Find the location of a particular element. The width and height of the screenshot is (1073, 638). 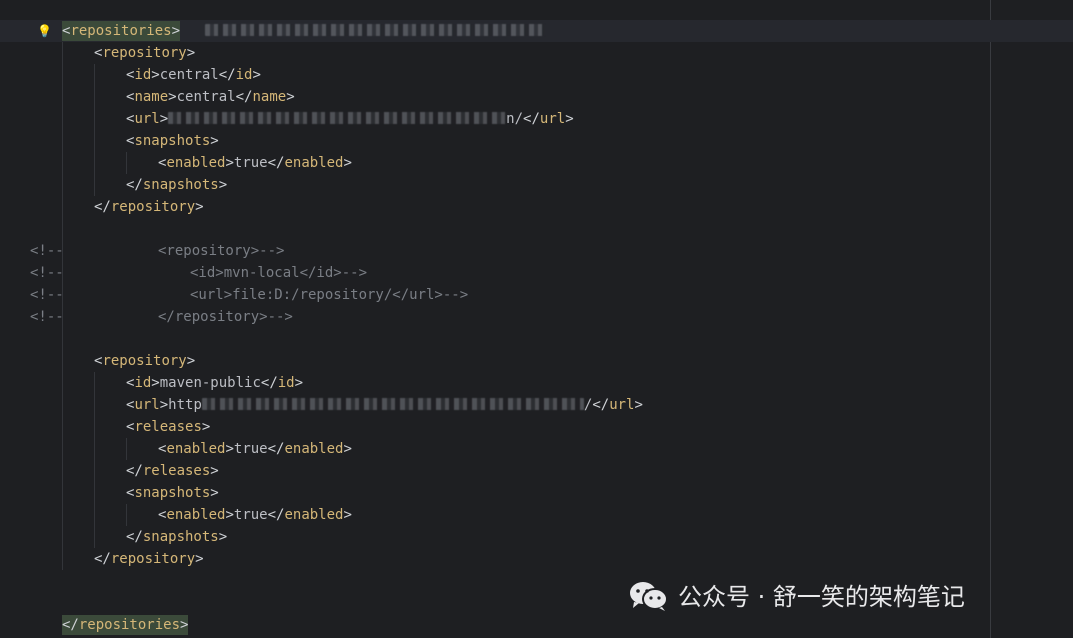

code-line: <releases> is located at coordinates (536, 427).